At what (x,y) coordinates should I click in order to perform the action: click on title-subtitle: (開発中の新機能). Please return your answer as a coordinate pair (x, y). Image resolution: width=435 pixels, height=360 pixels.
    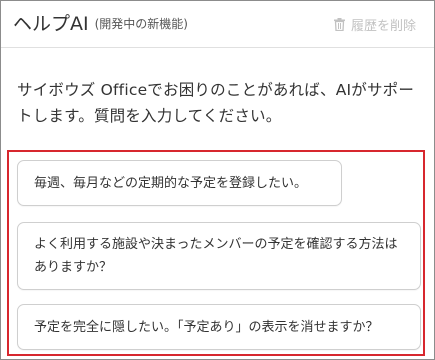
    Looking at the image, I should click on (141, 24).